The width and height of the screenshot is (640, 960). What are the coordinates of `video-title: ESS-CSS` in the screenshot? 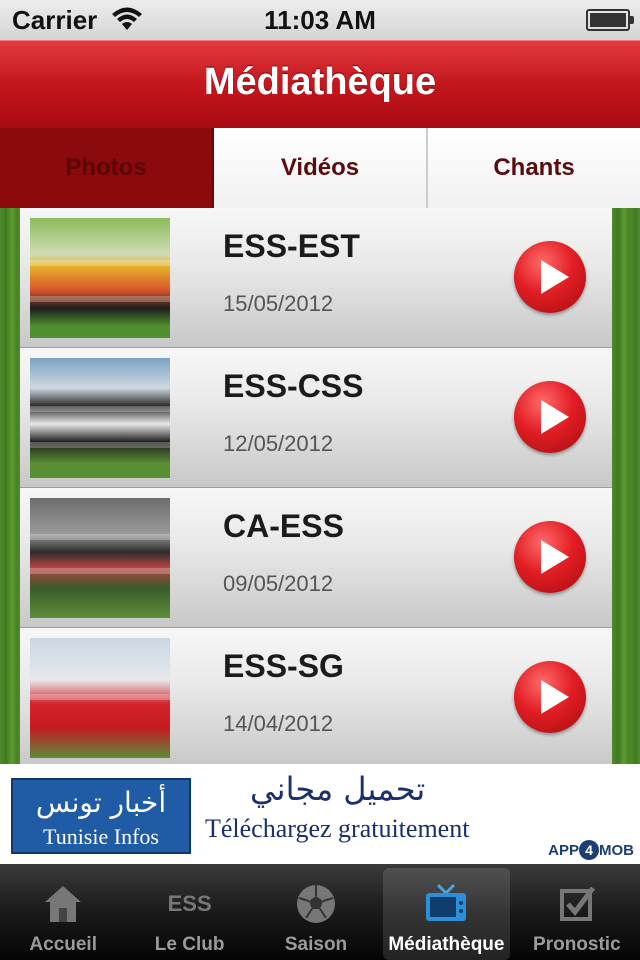 It's located at (293, 386).